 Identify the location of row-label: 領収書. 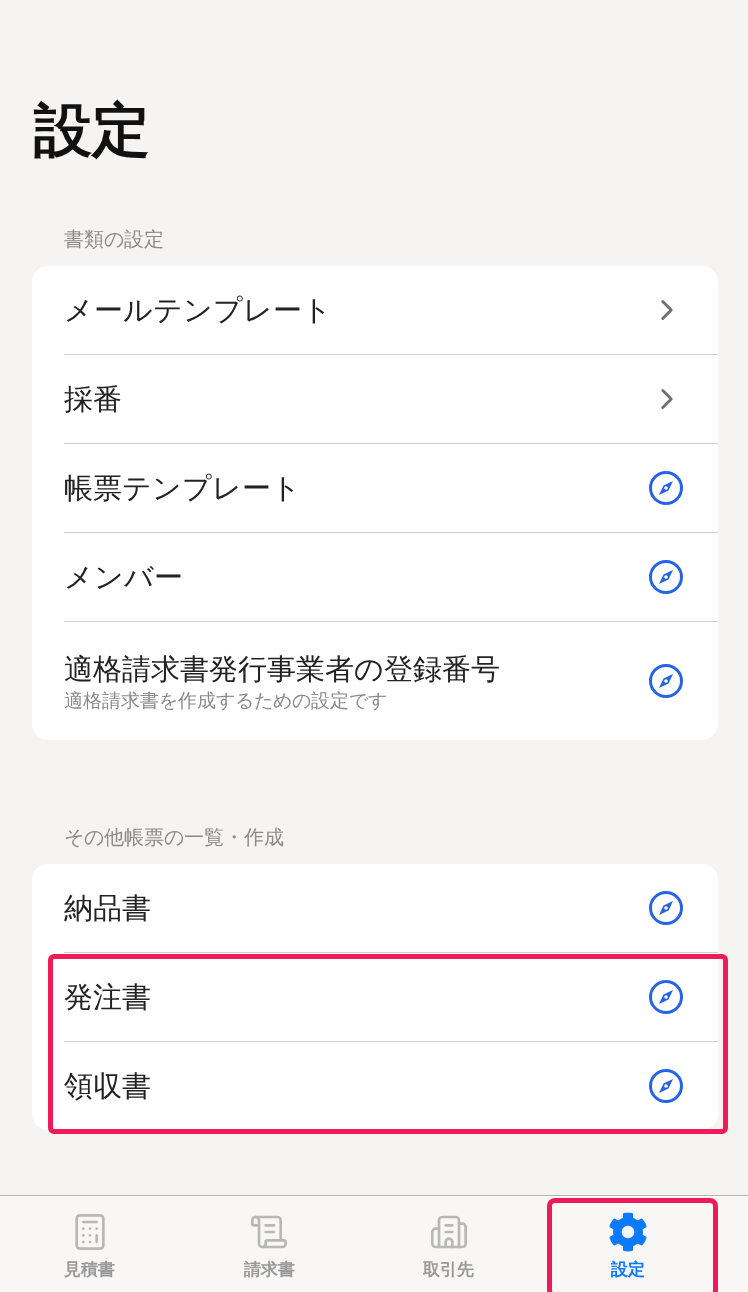
(108, 1086).